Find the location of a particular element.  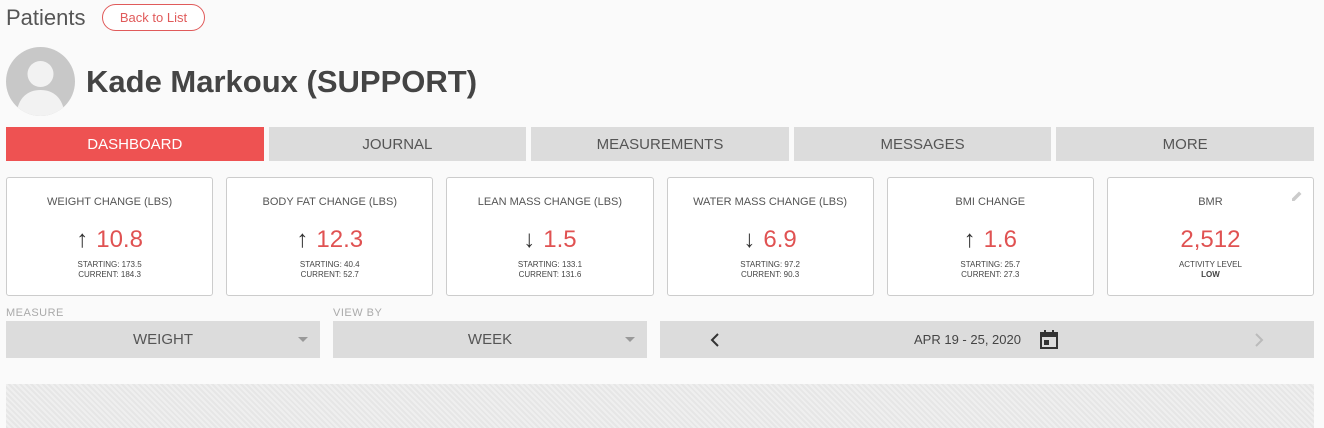

card-starting: STARTING: 173.5 is located at coordinates (109, 264).